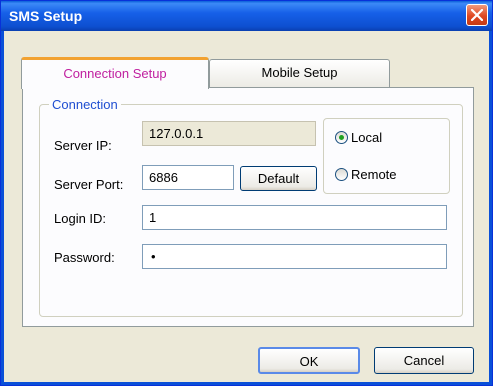 Image resolution: width=493 pixels, height=386 pixels. What do you see at coordinates (246, 16) in the screenshot?
I see `title-bar: SMS Setup` at bounding box center [246, 16].